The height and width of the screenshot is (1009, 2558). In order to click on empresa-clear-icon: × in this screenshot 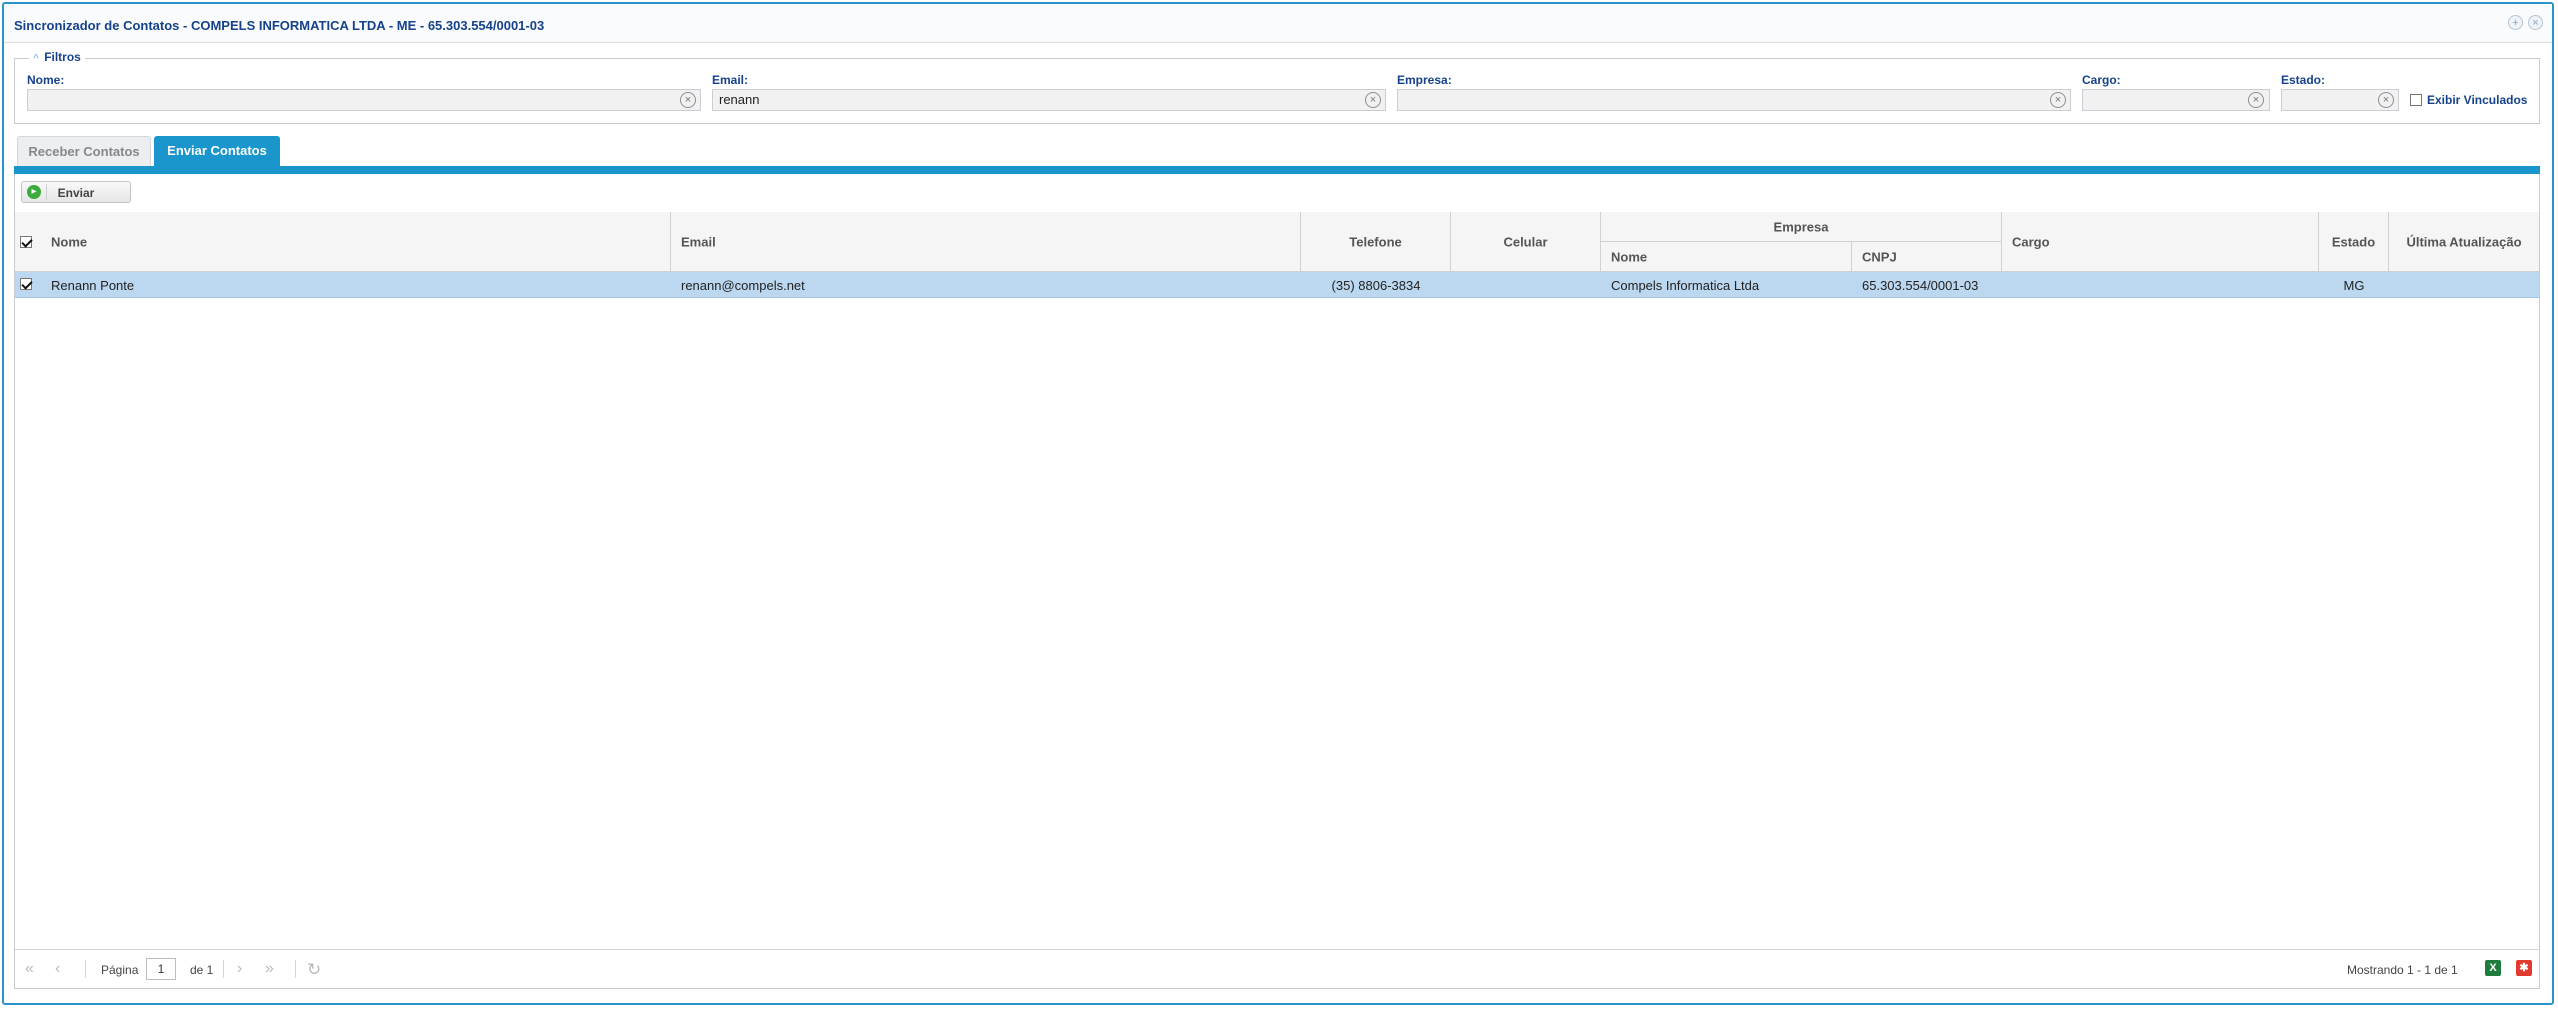, I will do `click(2058, 100)`.